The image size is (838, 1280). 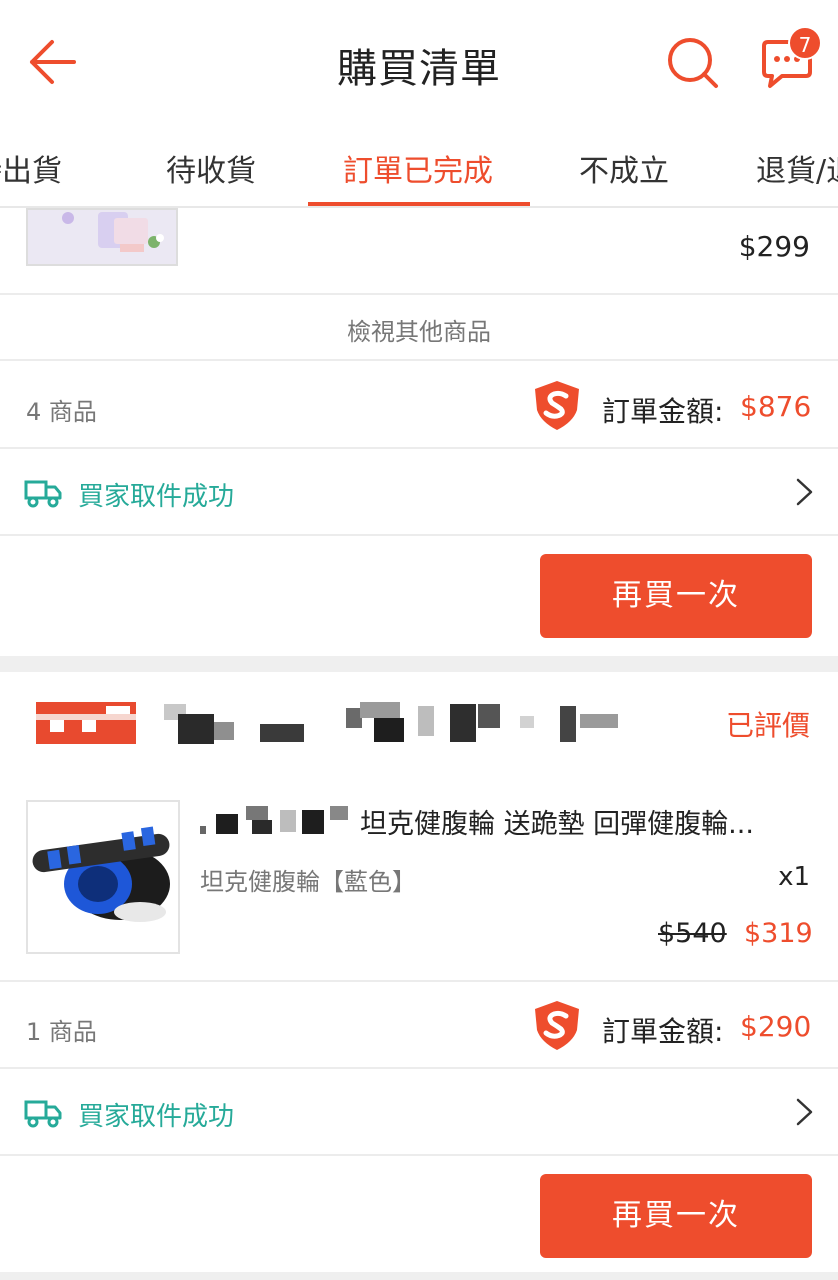 What do you see at coordinates (211, 168) in the screenshot?
I see `tab-to-receive: 待收貨` at bounding box center [211, 168].